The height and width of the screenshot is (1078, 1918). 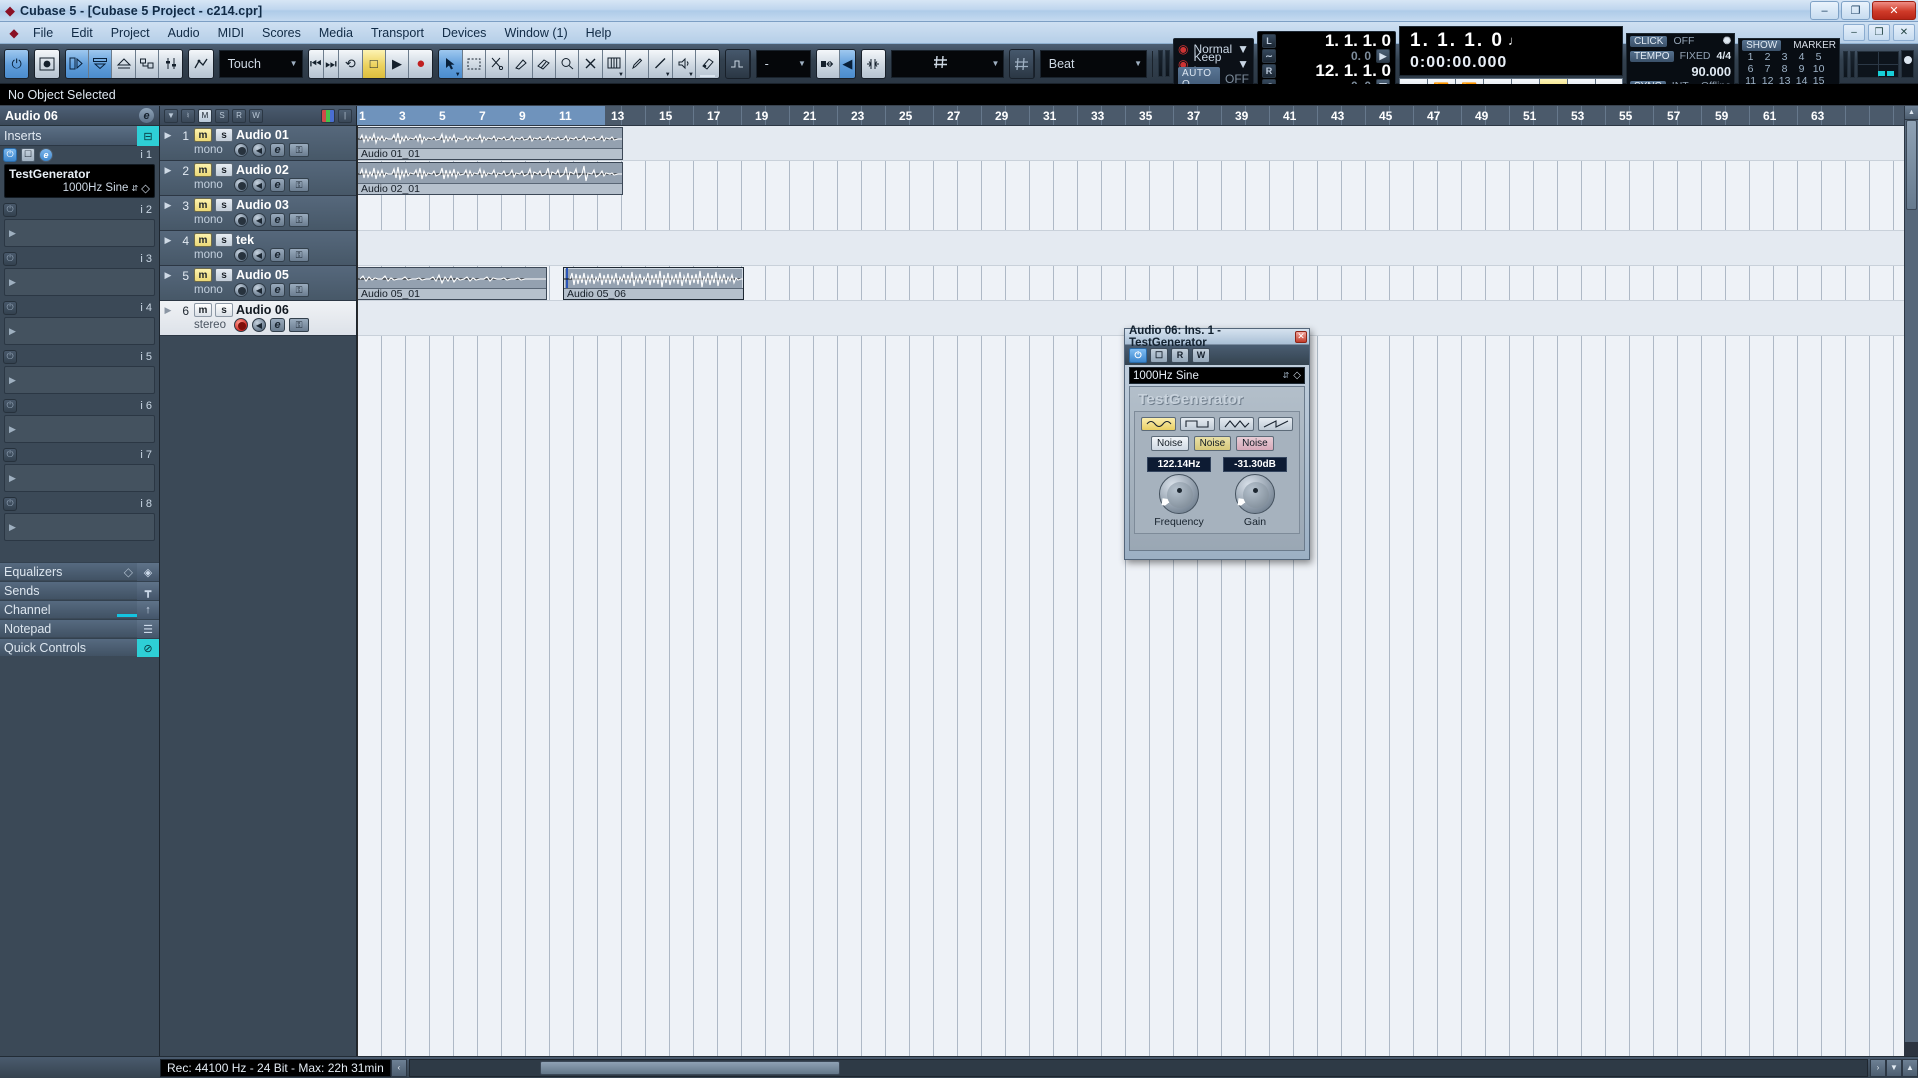 I want to click on global-solo-icon: S, so click(x=222, y=115).